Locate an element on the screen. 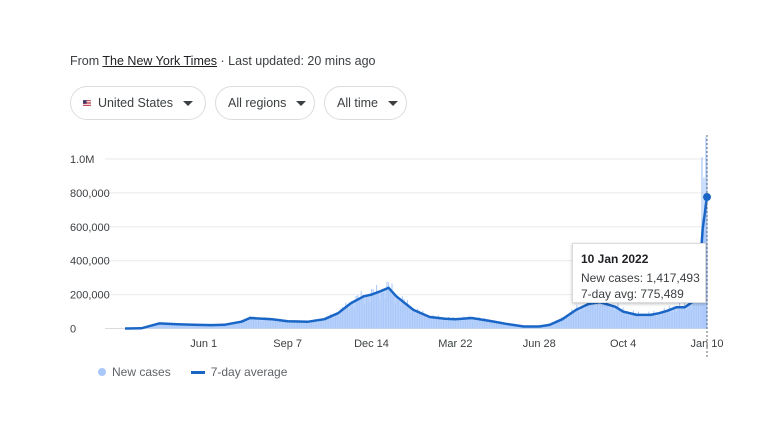  x-tick-label: Jun 28 is located at coordinates (539, 344).